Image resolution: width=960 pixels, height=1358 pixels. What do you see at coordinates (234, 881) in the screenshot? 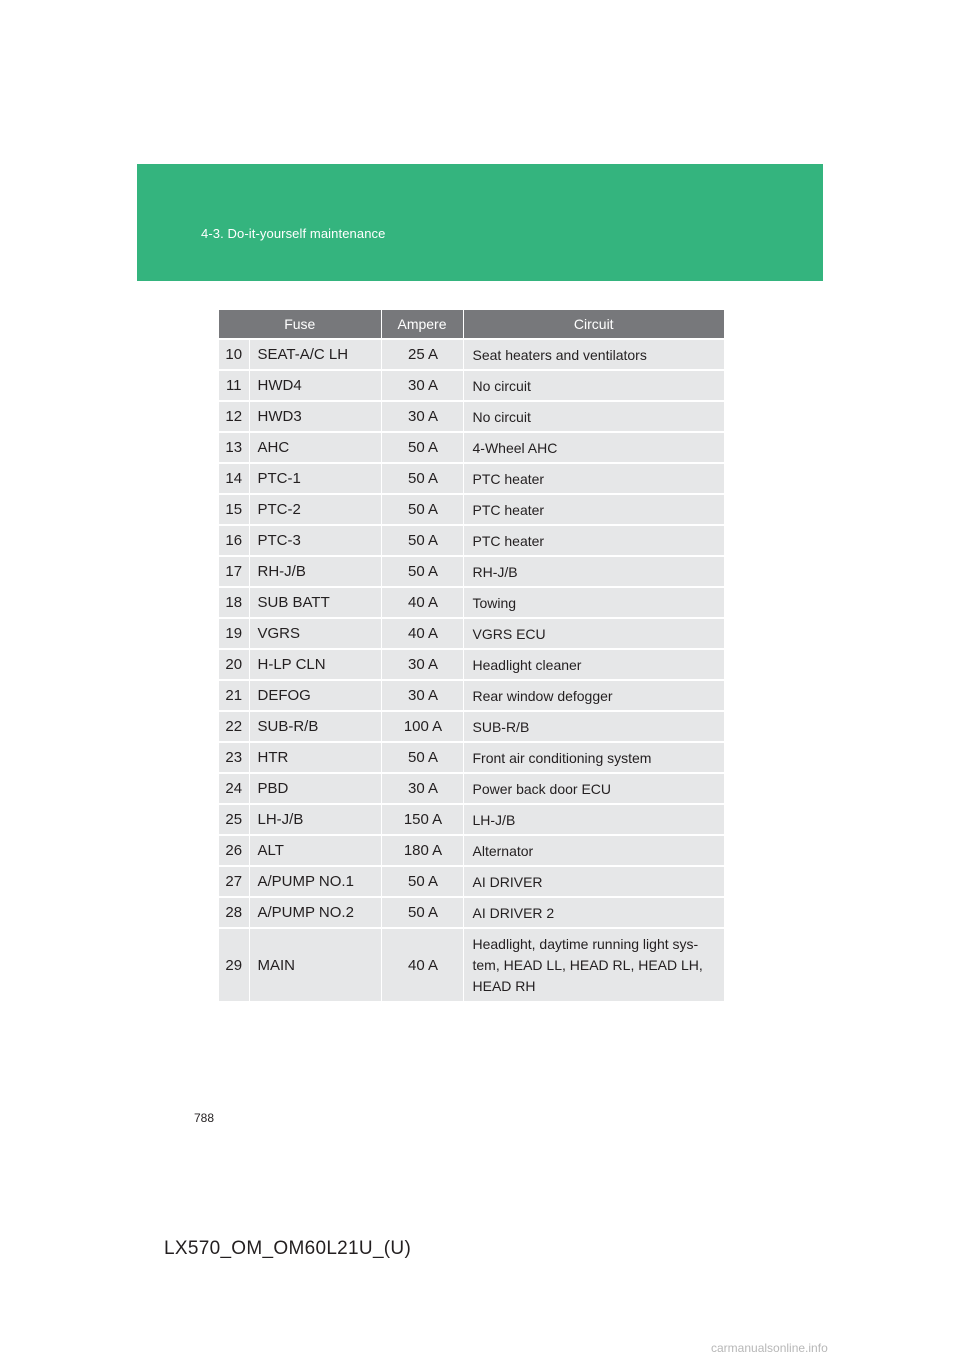
I see `fuse-number: 27` at bounding box center [234, 881].